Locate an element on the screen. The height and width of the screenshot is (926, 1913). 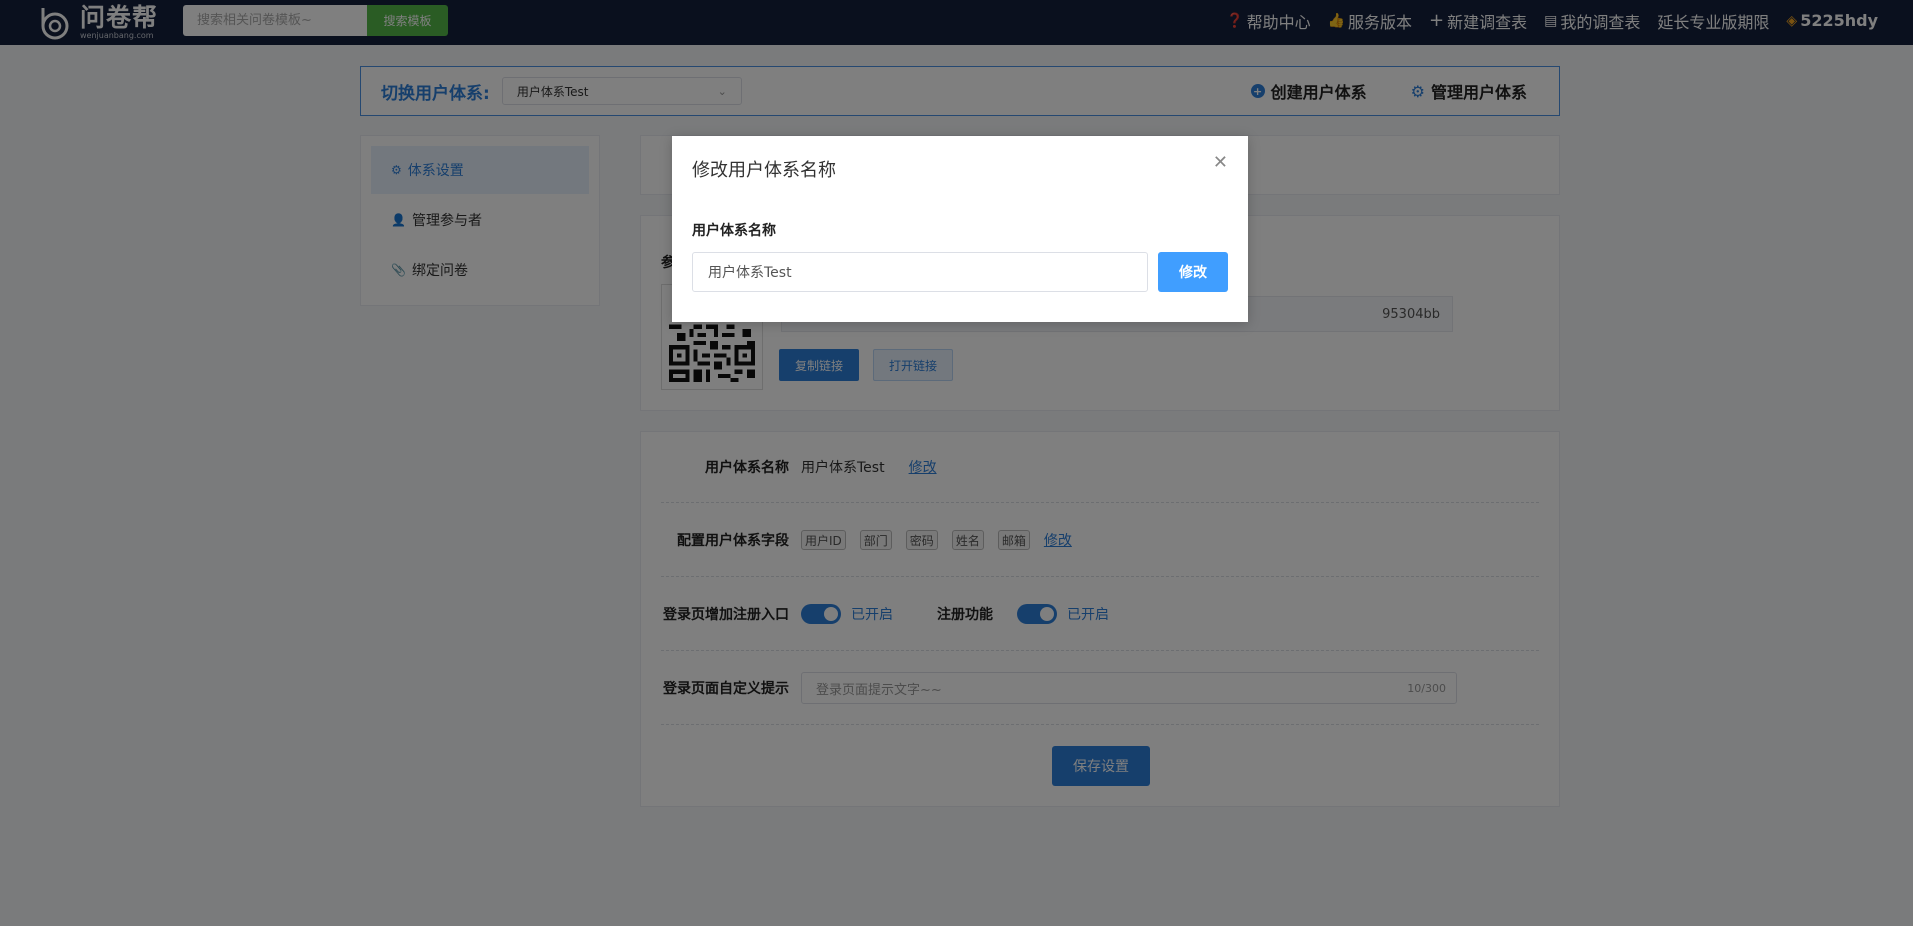
dialog-field-label: 用户体系名称 is located at coordinates (734, 231).